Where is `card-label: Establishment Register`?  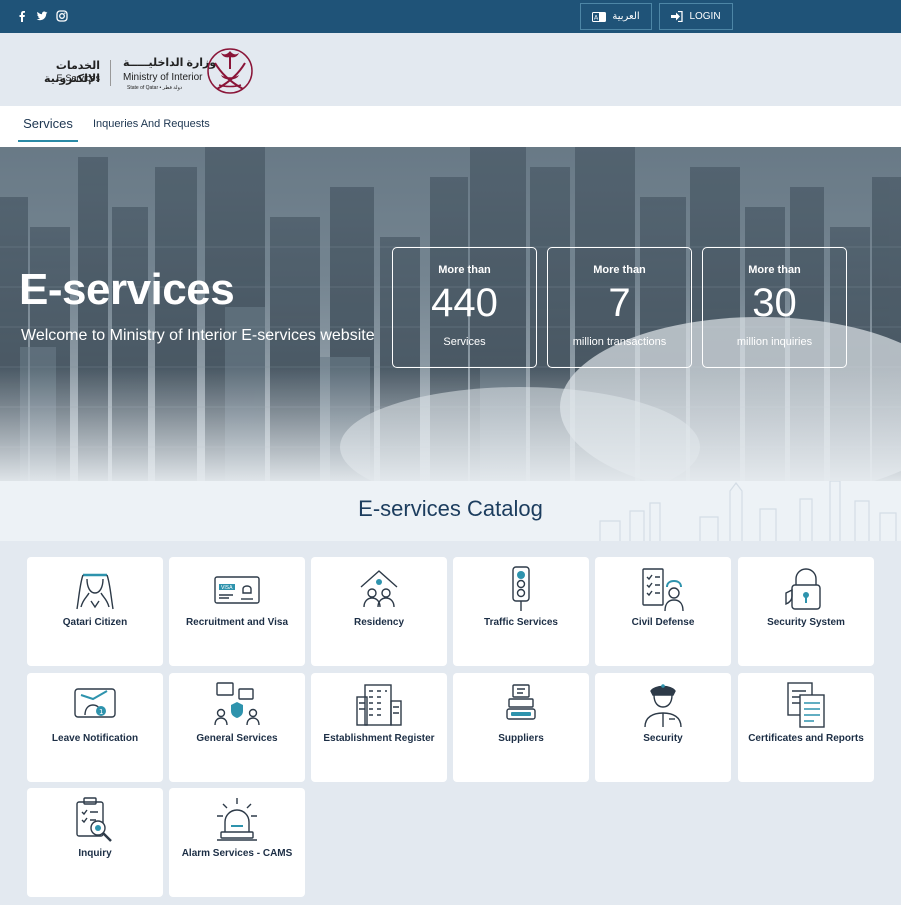
card-label: Establishment Register is located at coordinates (379, 738).